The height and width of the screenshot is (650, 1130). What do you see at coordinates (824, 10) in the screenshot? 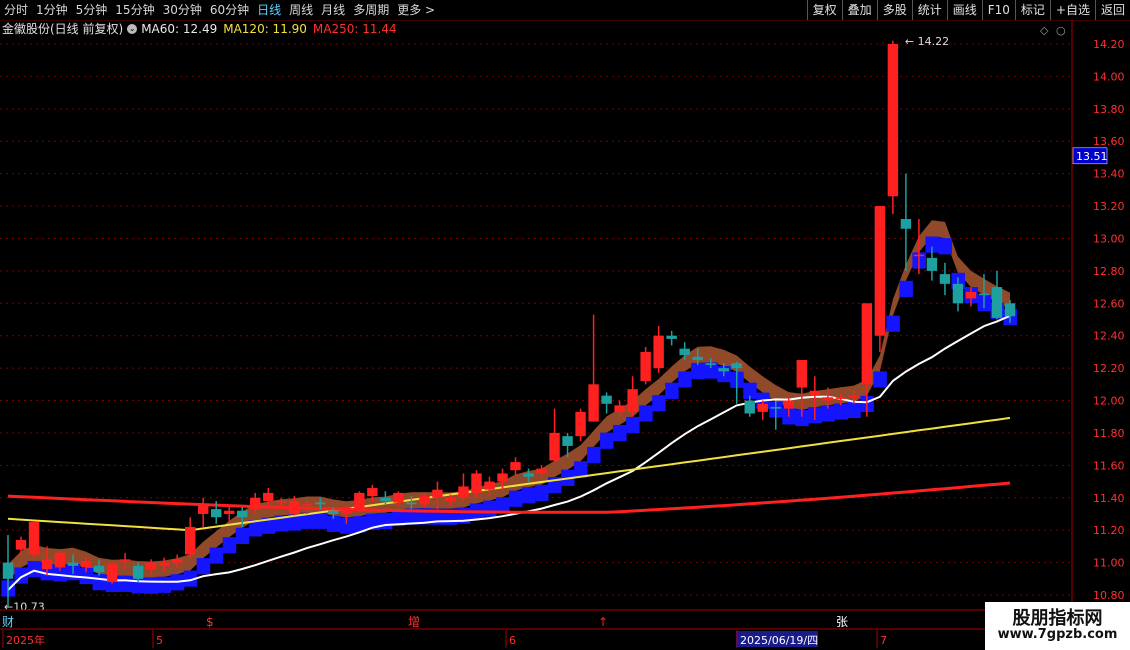
I see `tool-button-0: 复权` at bounding box center [824, 10].